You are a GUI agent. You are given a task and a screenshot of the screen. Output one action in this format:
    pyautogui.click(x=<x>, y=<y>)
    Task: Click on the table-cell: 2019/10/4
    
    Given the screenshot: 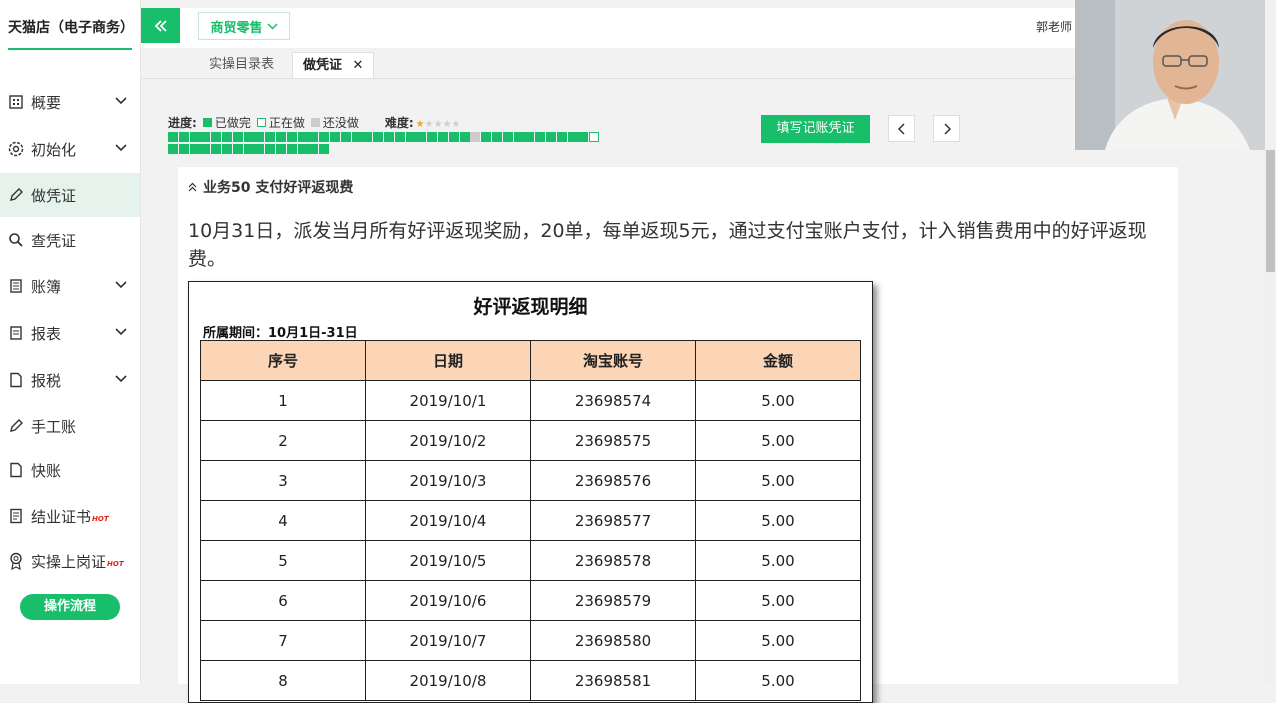 What is the action you would take?
    pyautogui.click(x=448, y=520)
    